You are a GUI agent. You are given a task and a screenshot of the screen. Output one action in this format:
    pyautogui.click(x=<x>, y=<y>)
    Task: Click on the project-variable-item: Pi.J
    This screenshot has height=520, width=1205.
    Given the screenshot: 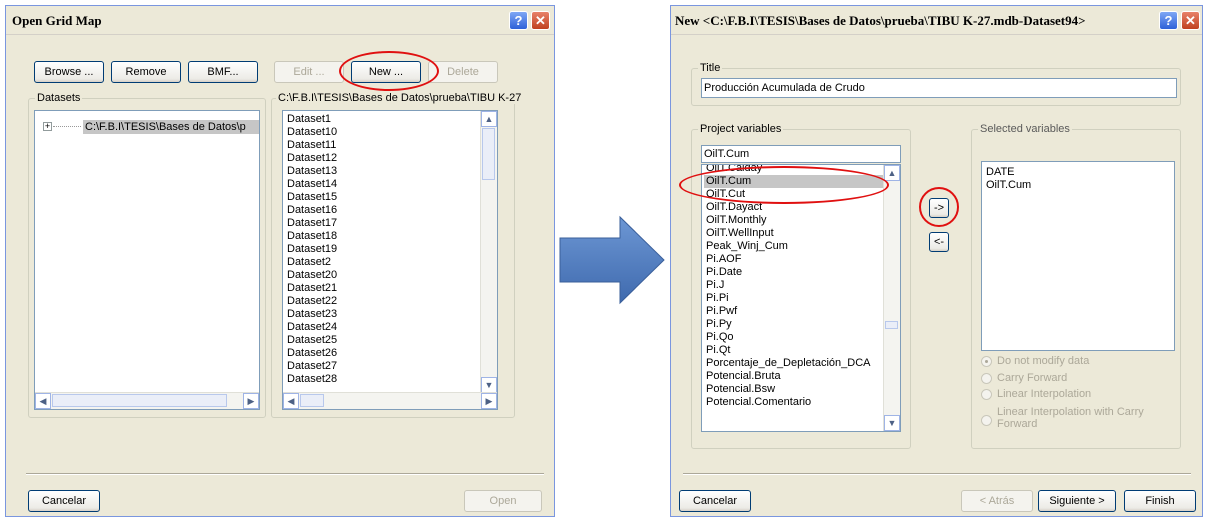 What is the action you would take?
    pyautogui.click(x=793, y=285)
    